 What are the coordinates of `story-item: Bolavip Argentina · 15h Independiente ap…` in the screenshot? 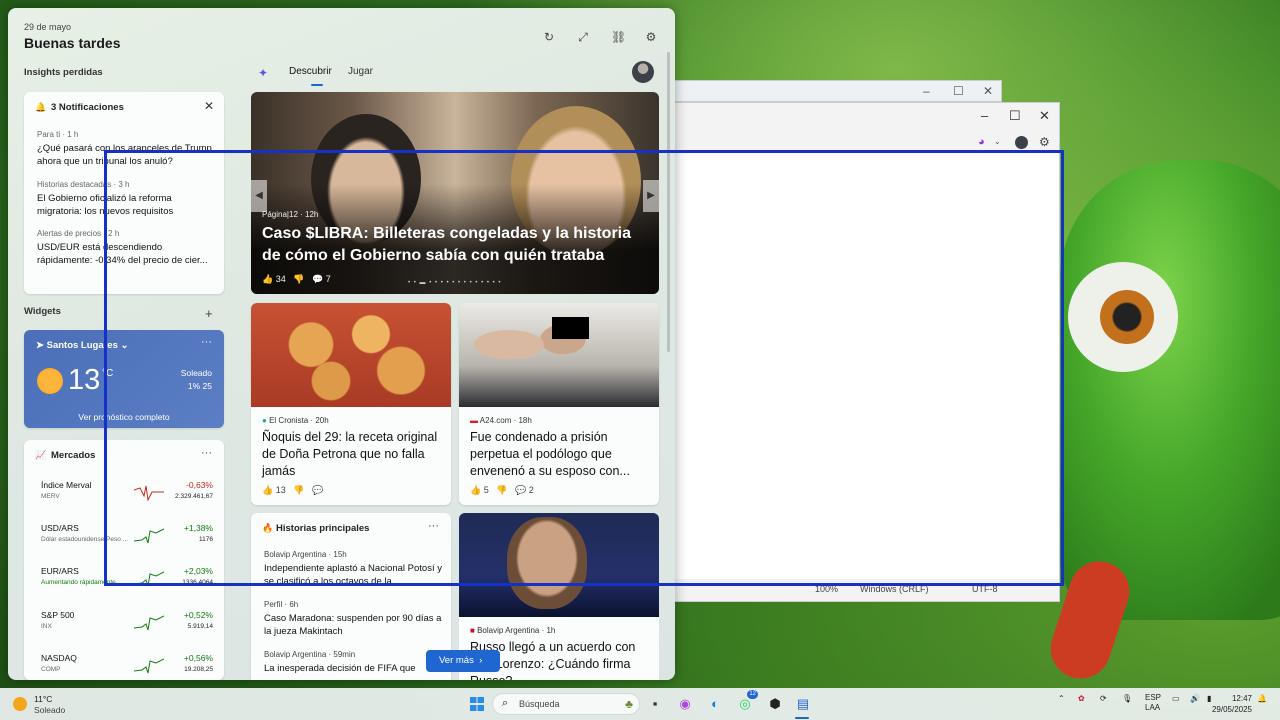 It's located at (354, 569).